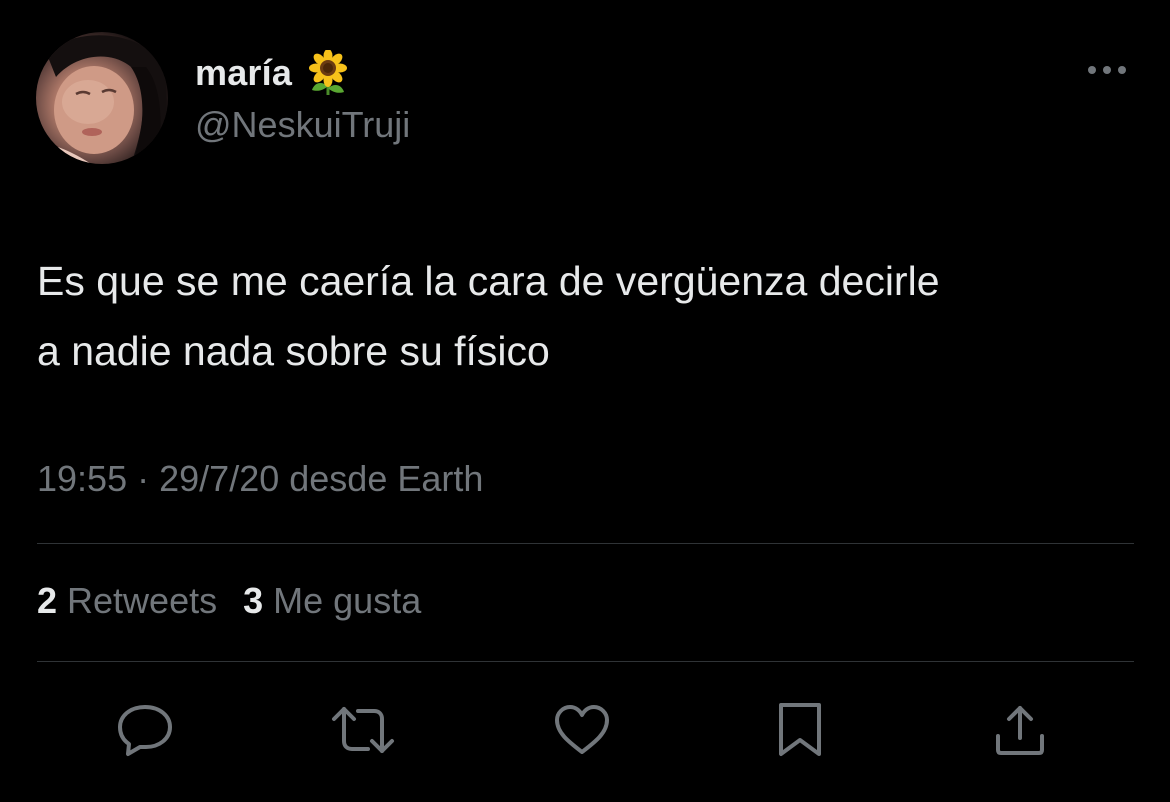 The image size is (1170, 802). I want to click on more-horizontal-icon, so click(1107, 70).